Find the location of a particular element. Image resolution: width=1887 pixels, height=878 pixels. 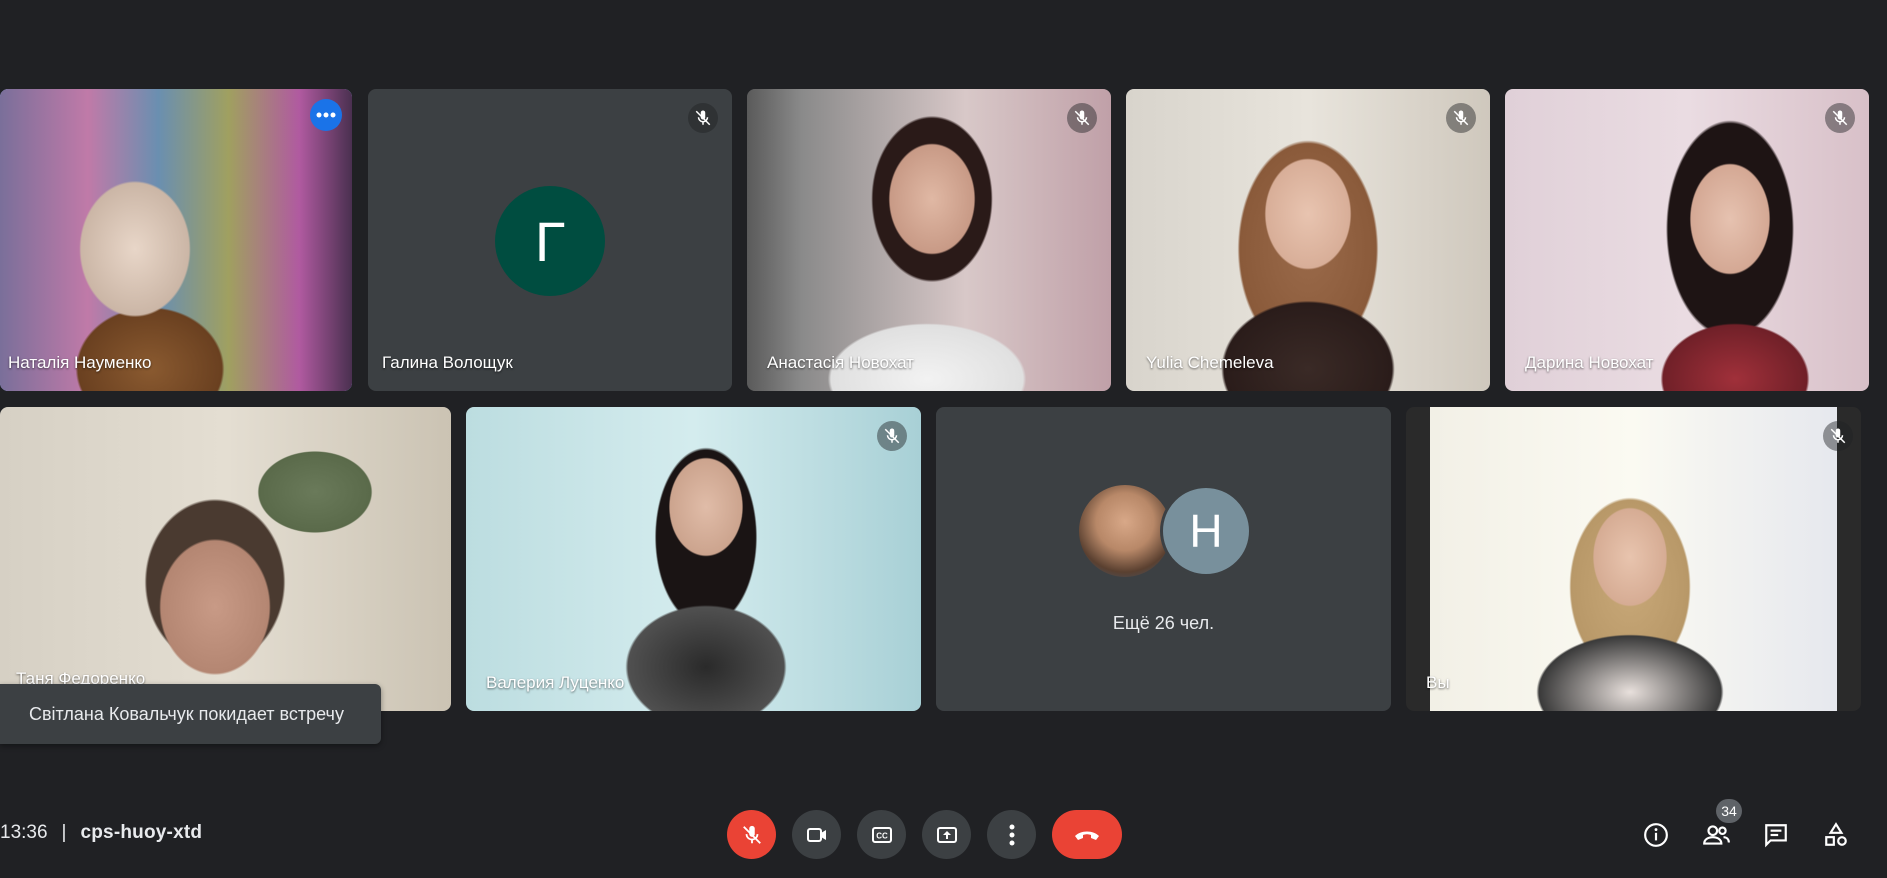

people-icon is located at coordinates (1716, 835).